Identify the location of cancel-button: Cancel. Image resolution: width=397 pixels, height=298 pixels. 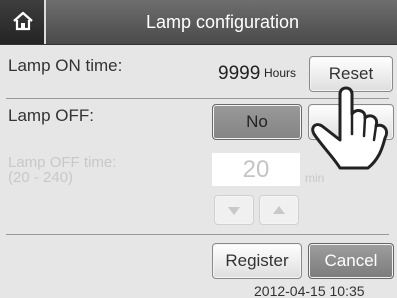
(351, 261).